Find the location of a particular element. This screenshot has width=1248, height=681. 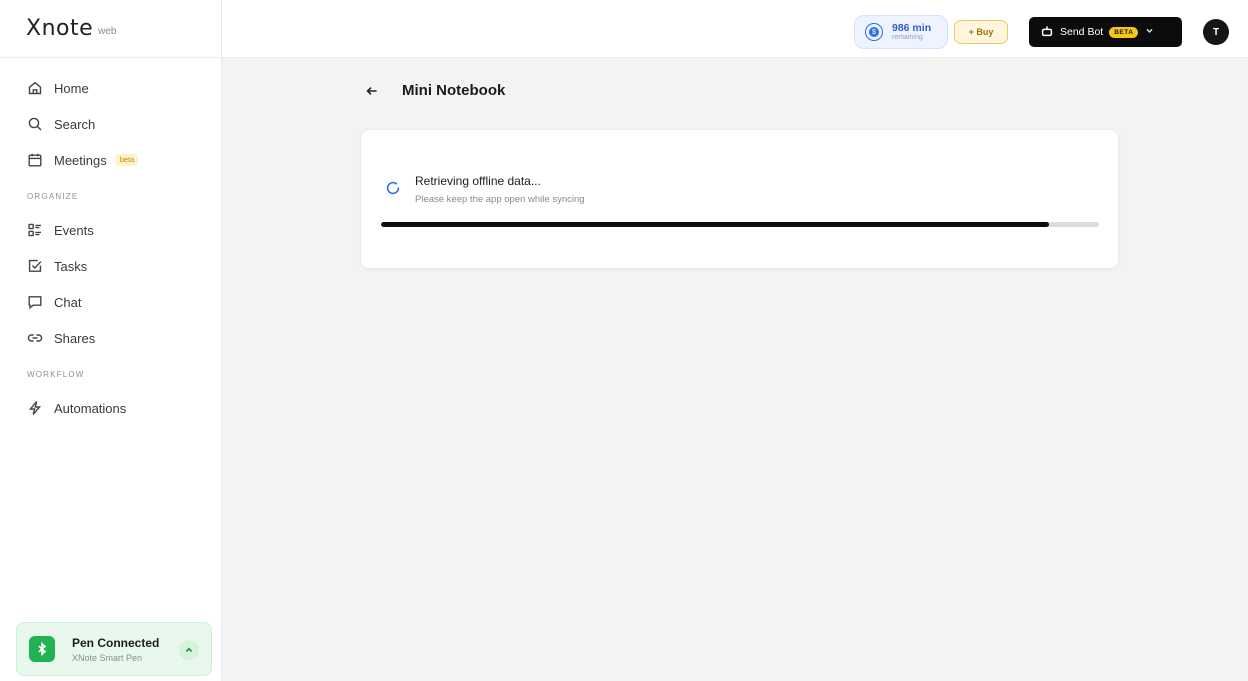

loading-spinner-icon is located at coordinates (393, 188).